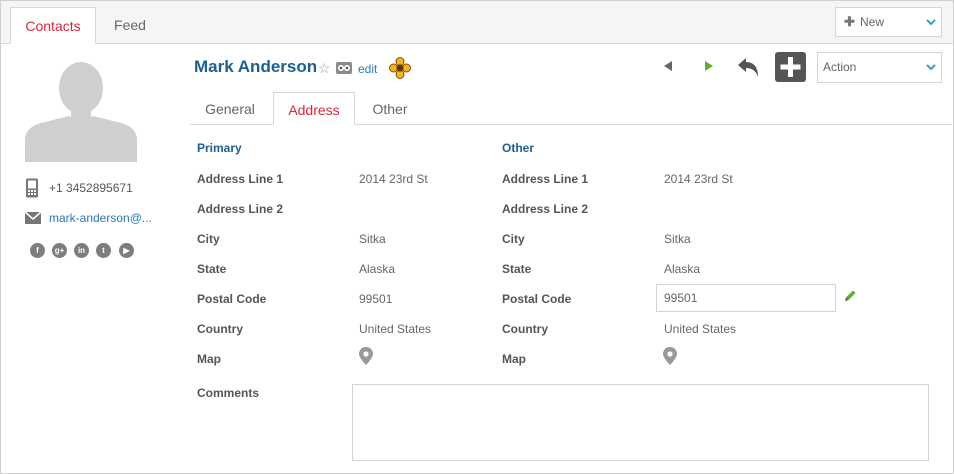 Image resolution: width=954 pixels, height=474 pixels. Describe the element at coordinates (517, 269) in the screenshot. I see `other-state-label: State` at that location.